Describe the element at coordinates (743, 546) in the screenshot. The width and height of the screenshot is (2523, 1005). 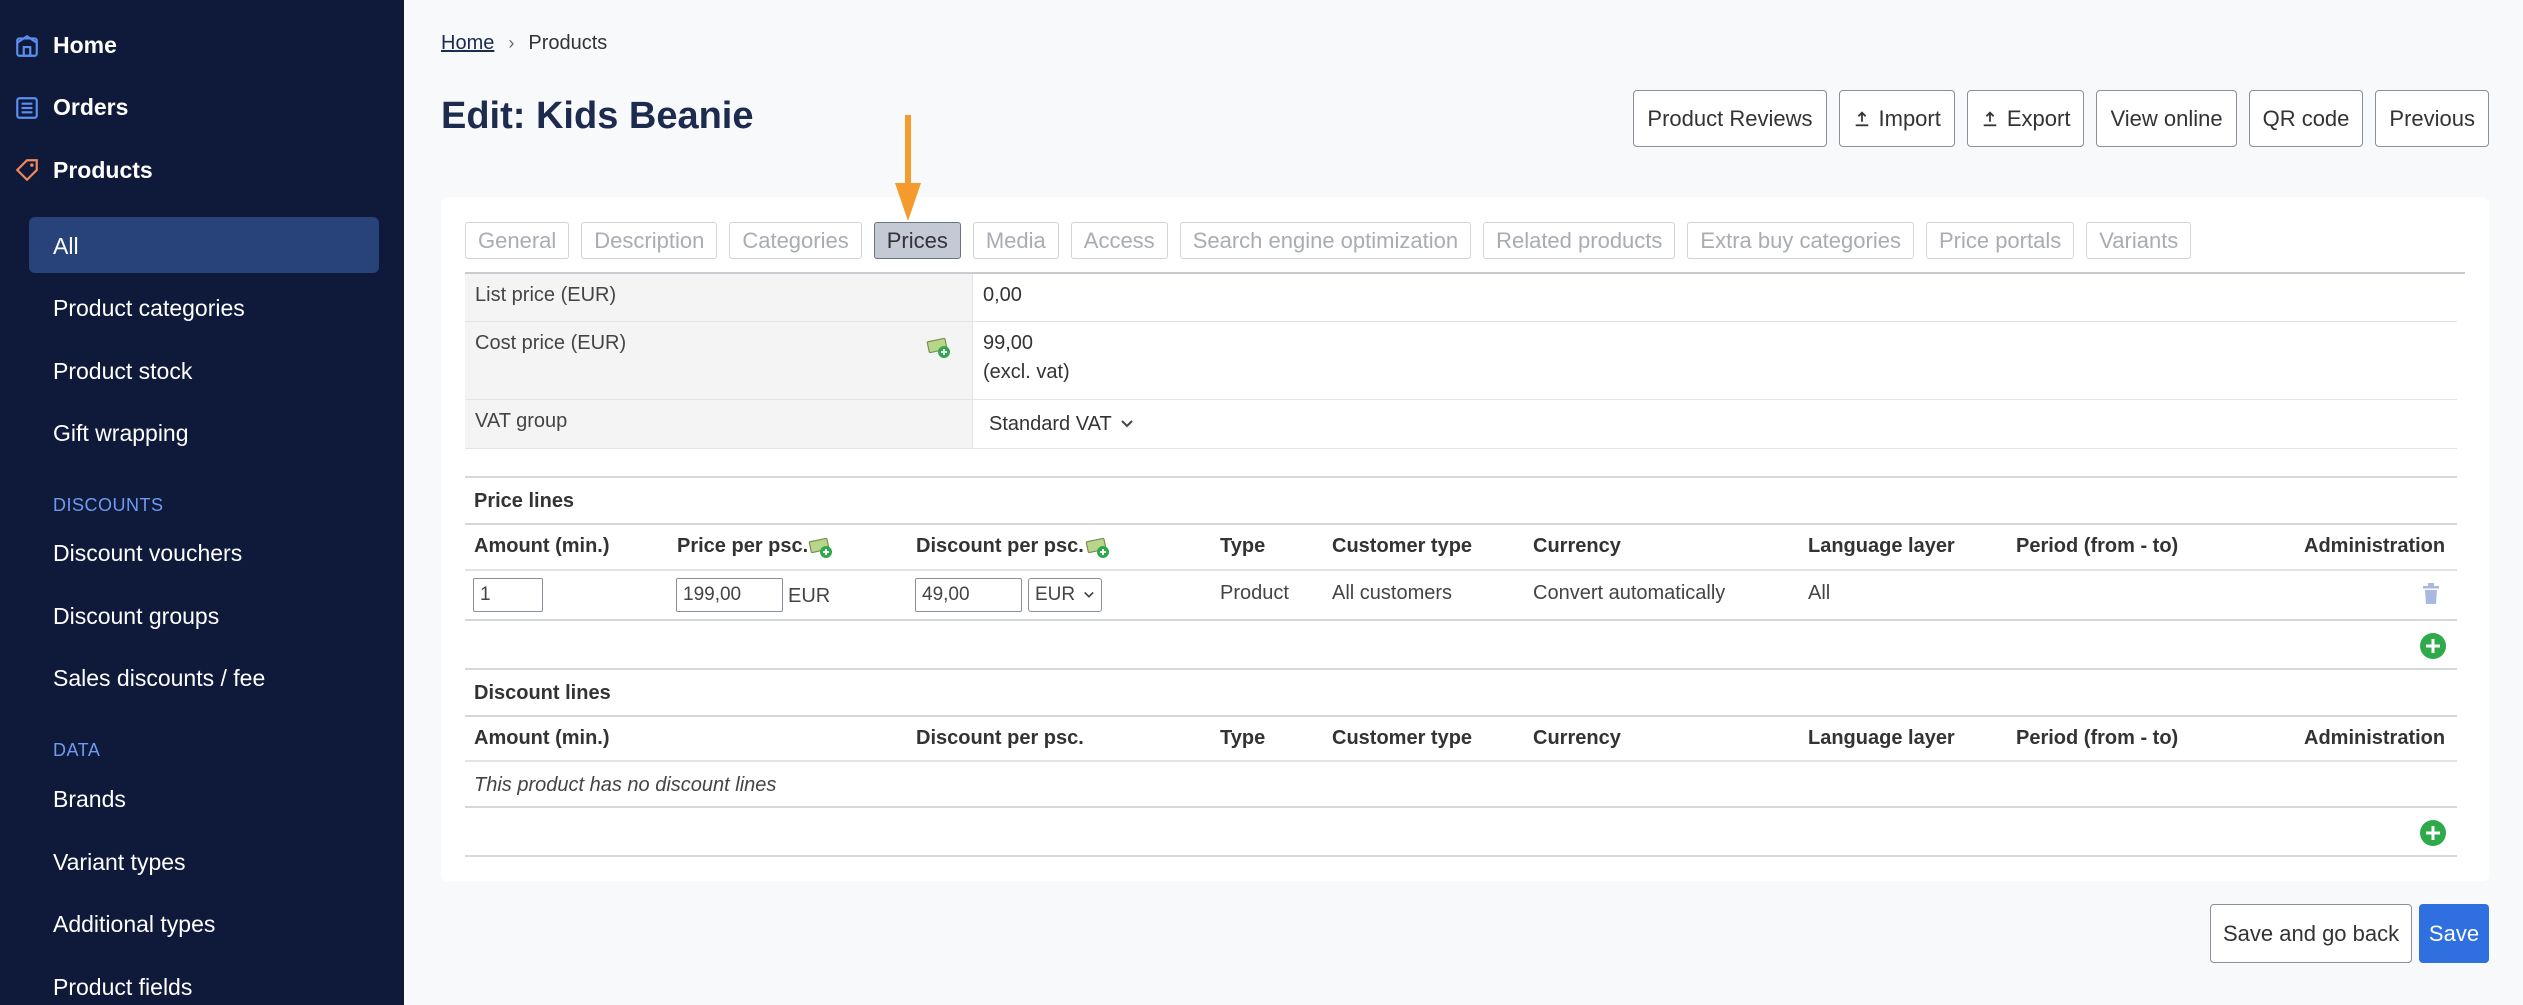
I see `col-price: Price per psc.` at that location.